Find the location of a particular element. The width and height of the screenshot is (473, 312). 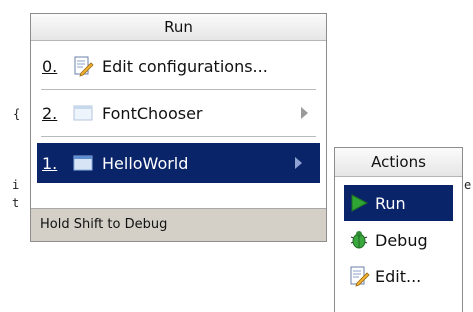

action-label: Run is located at coordinates (390, 203).